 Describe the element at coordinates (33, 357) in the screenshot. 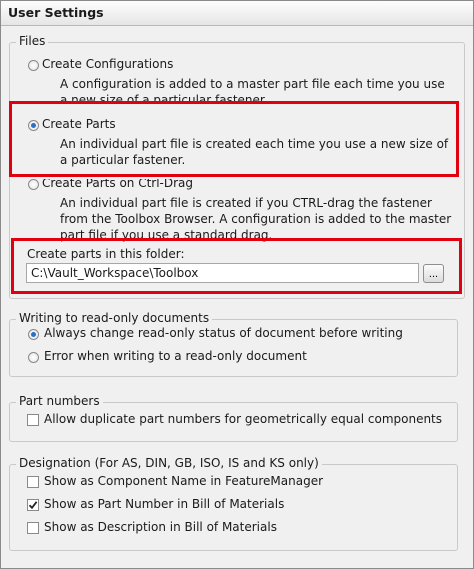

I see `error-readonly-radio` at that location.